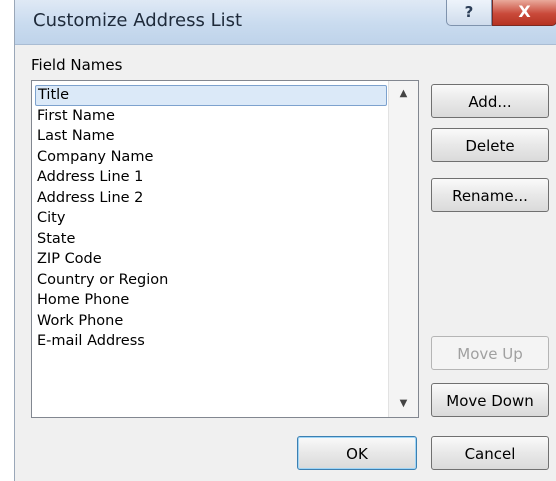  I want to click on list-item: Country or Region, so click(211, 280).